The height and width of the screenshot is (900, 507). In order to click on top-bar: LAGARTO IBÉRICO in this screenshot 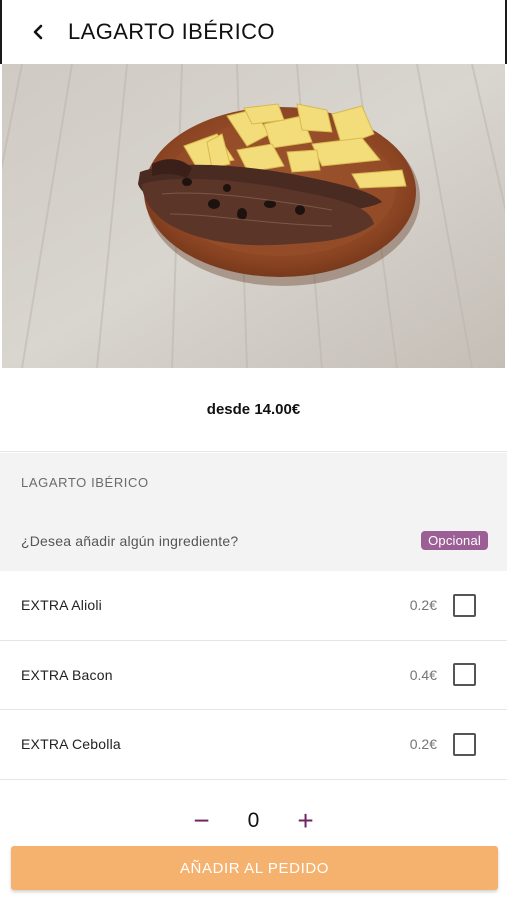, I will do `click(253, 32)`.